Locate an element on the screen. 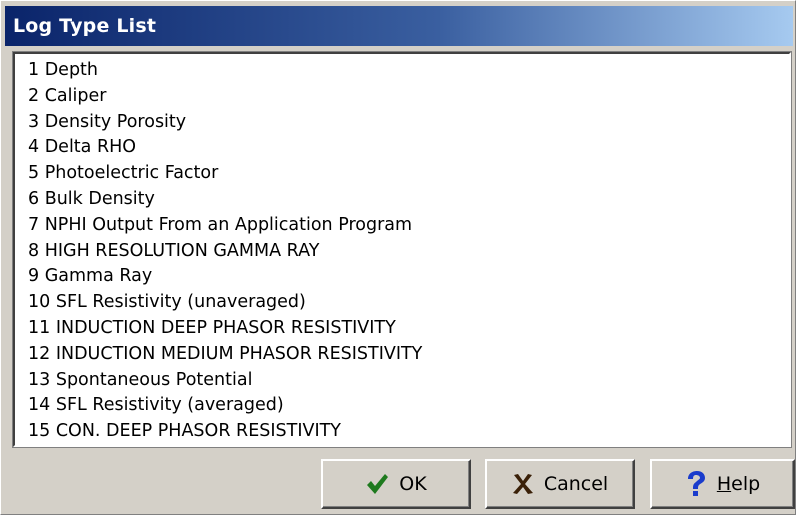  list-item: 9 Gamma Ray is located at coordinates (408, 277).